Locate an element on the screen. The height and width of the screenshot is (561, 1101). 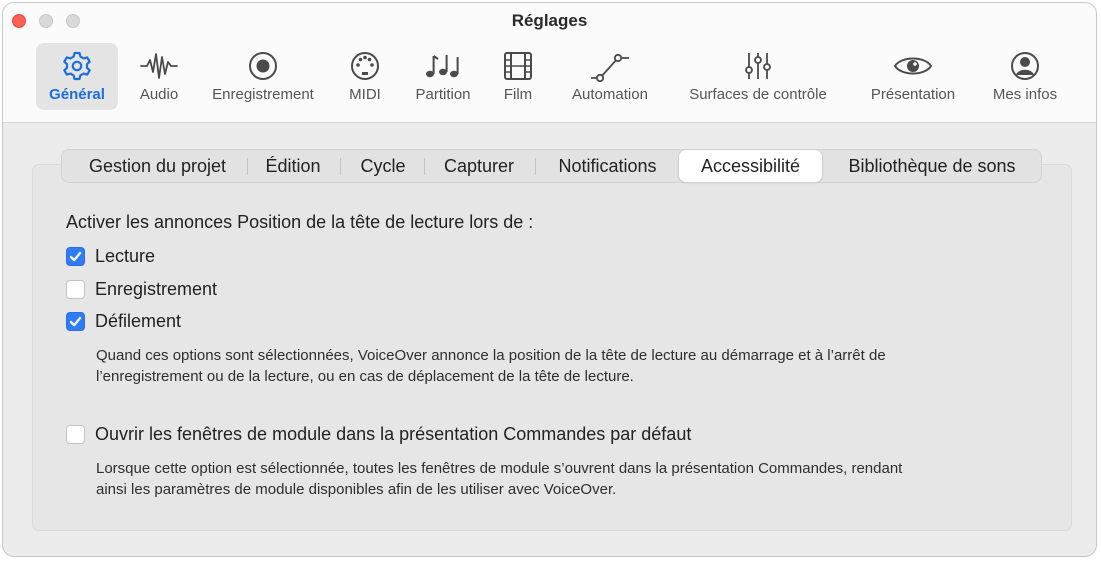
music-notes-icon is located at coordinates (443, 66).